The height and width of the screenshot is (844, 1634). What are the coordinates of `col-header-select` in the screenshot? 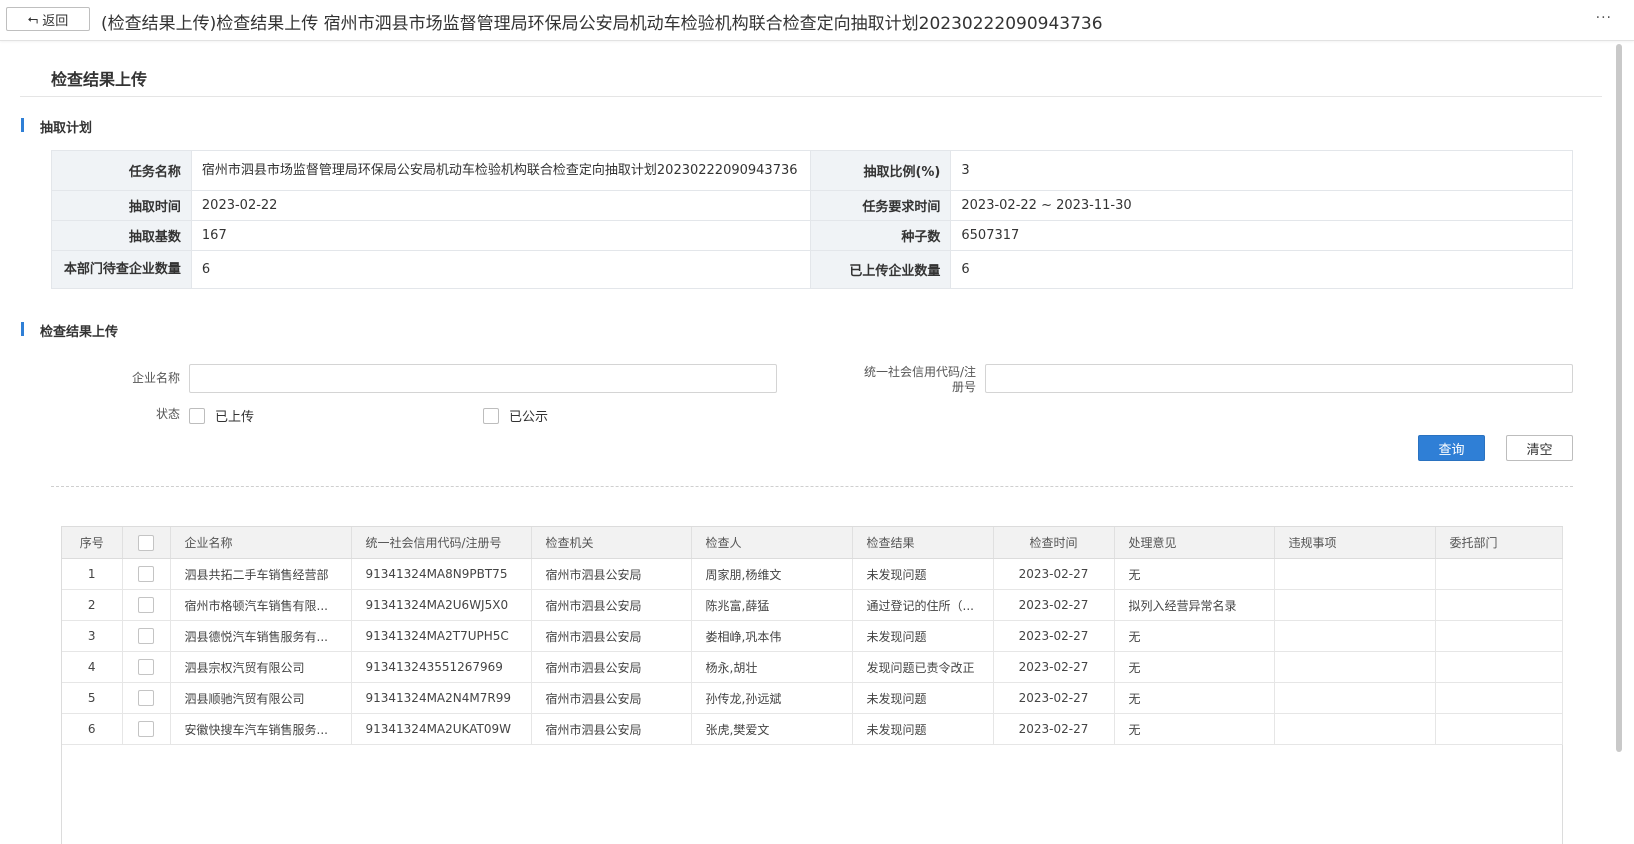 It's located at (146, 543).